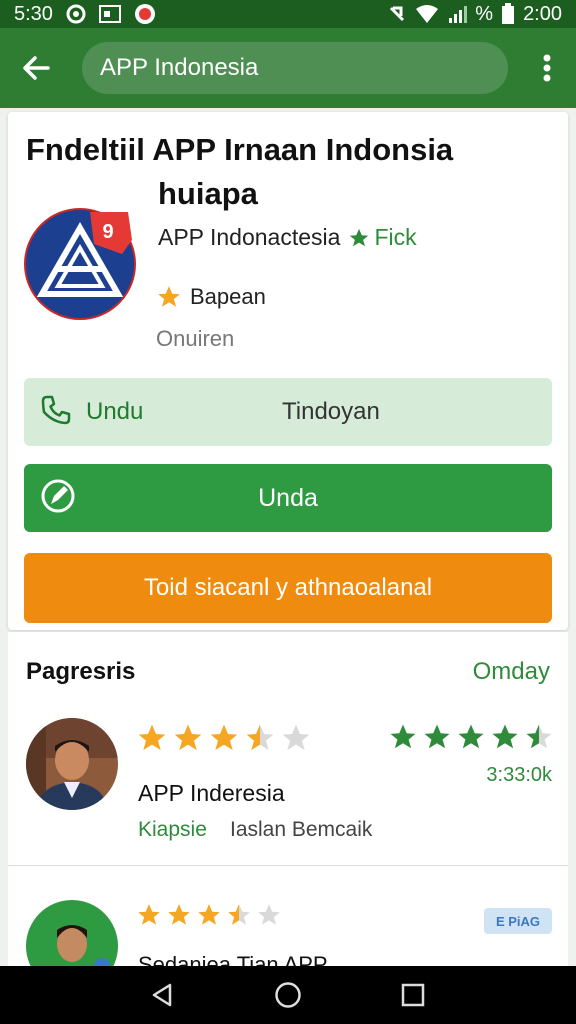 This screenshot has width=576, height=1024. I want to click on app-title: Fndeltiil APP Irnaan Indonsia, so click(240, 149).